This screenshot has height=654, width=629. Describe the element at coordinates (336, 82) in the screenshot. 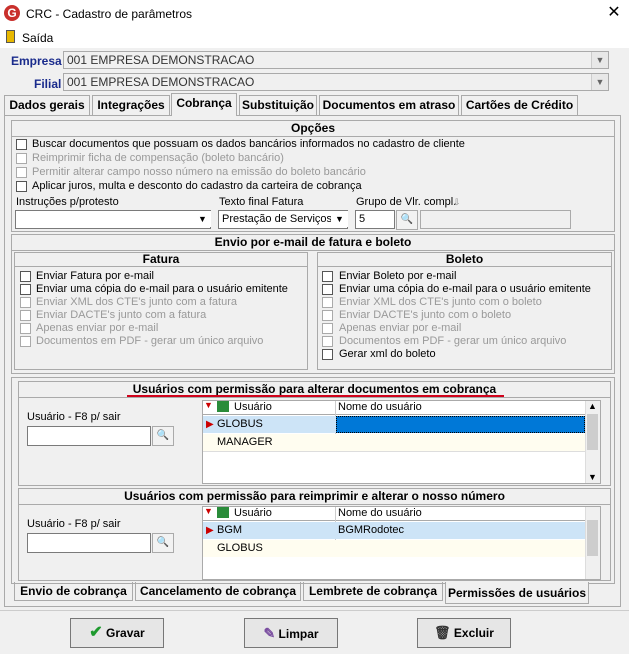

I see `filial-select: 001 EMPRESA DEMONSTRACAO` at that location.